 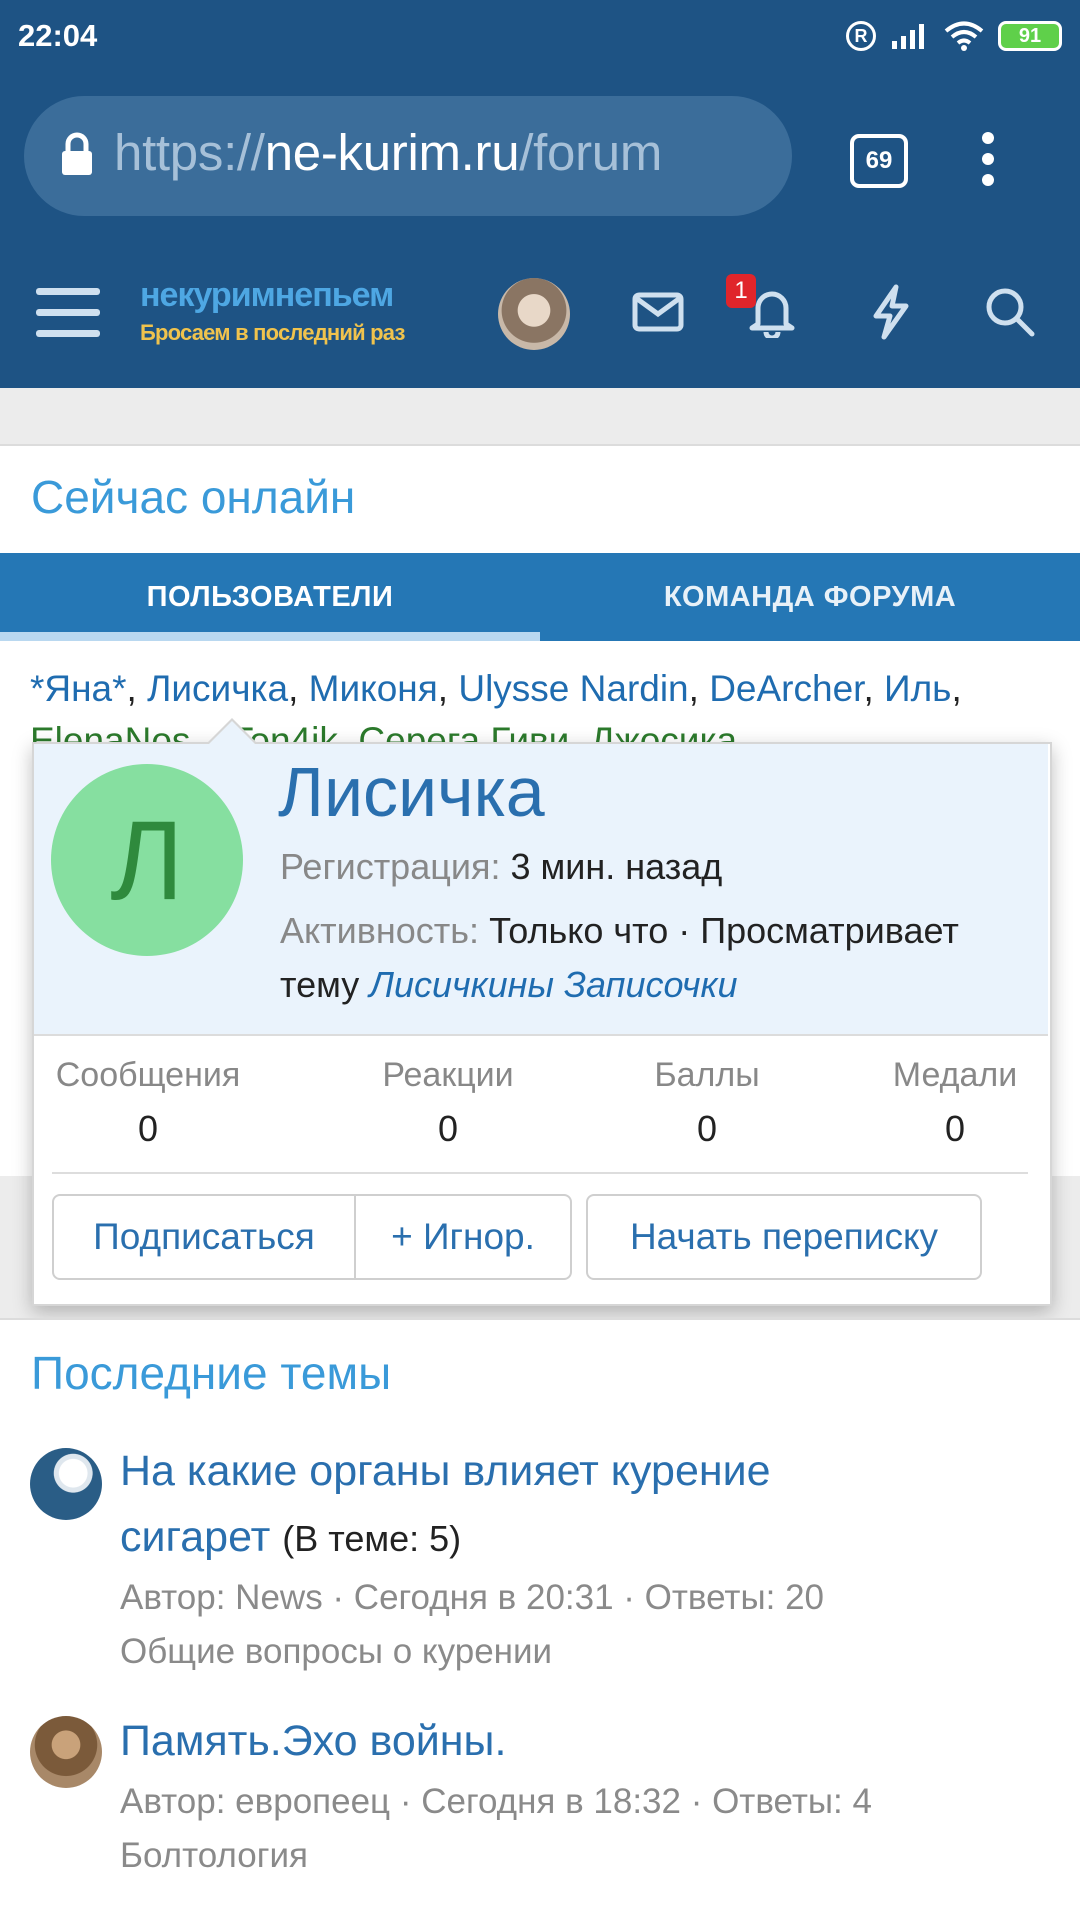 What do you see at coordinates (204, 1237) in the screenshot?
I see `follow-button: Подписаться` at bounding box center [204, 1237].